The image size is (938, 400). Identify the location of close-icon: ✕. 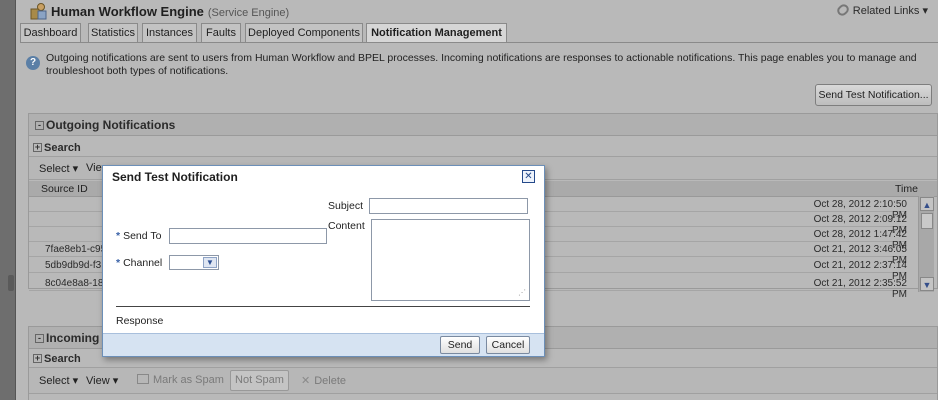
(528, 176).